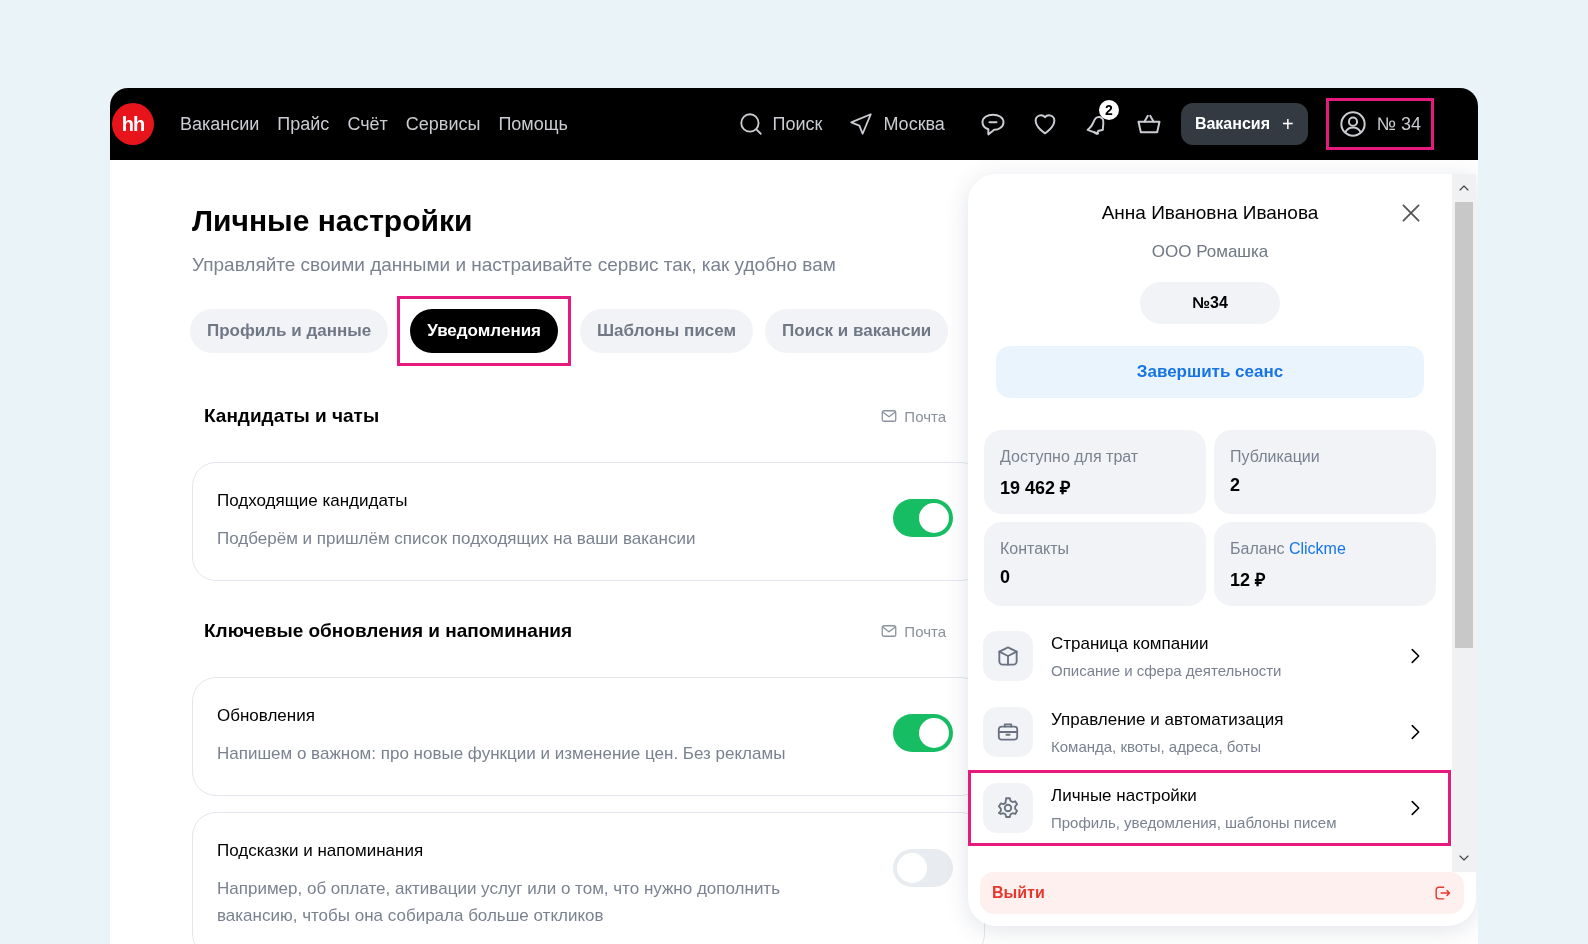 The height and width of the screenshot is (944, 1588). I want to click on stat-label: Баланс Clickme, so click(1288, 549).